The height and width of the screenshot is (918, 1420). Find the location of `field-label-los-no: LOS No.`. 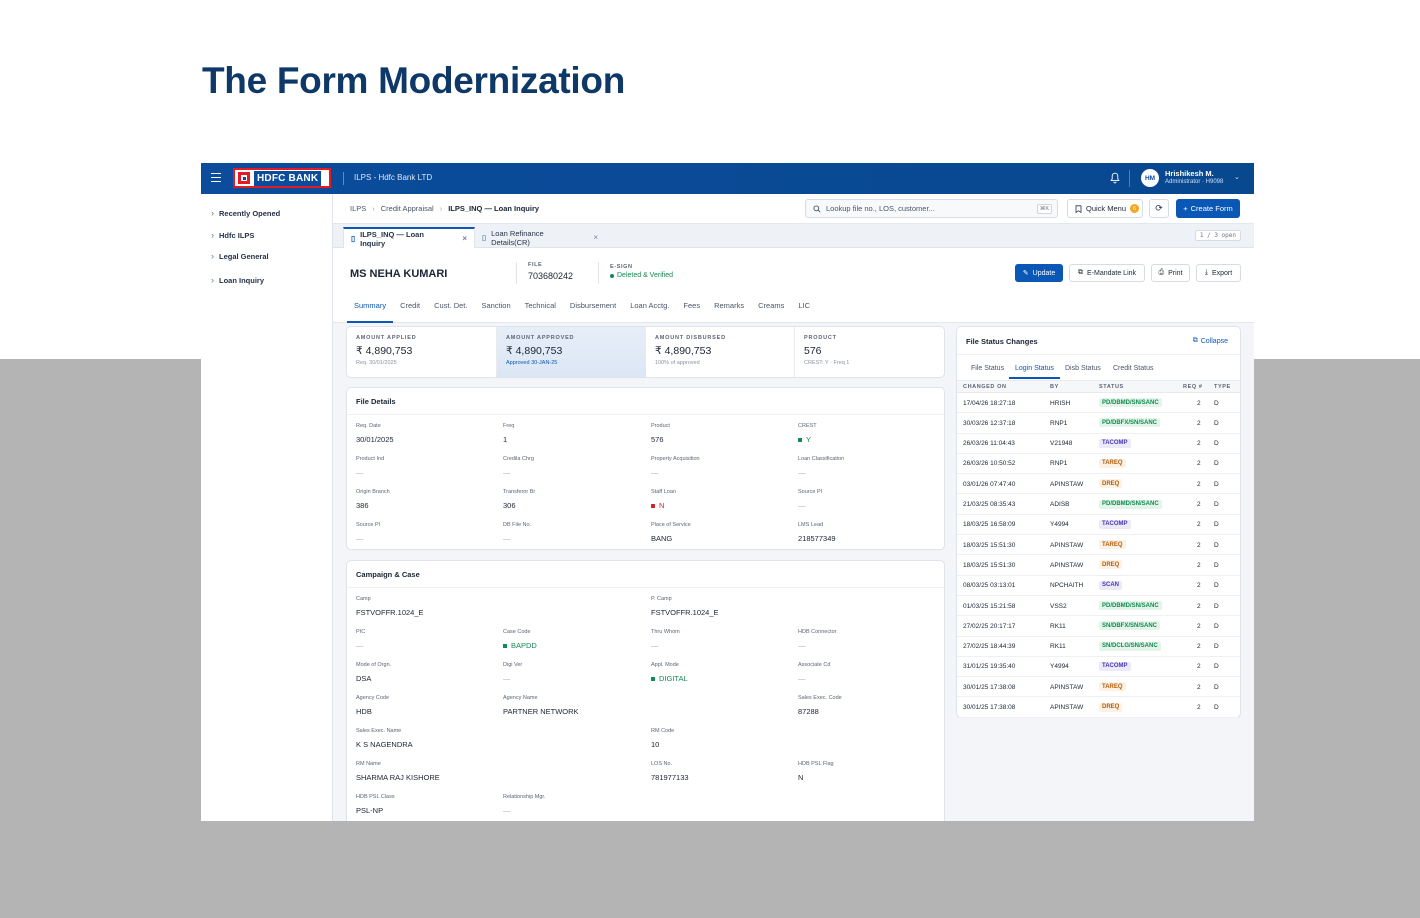

field-label-los-no: LOS No. is located at coordinates (662, 764).